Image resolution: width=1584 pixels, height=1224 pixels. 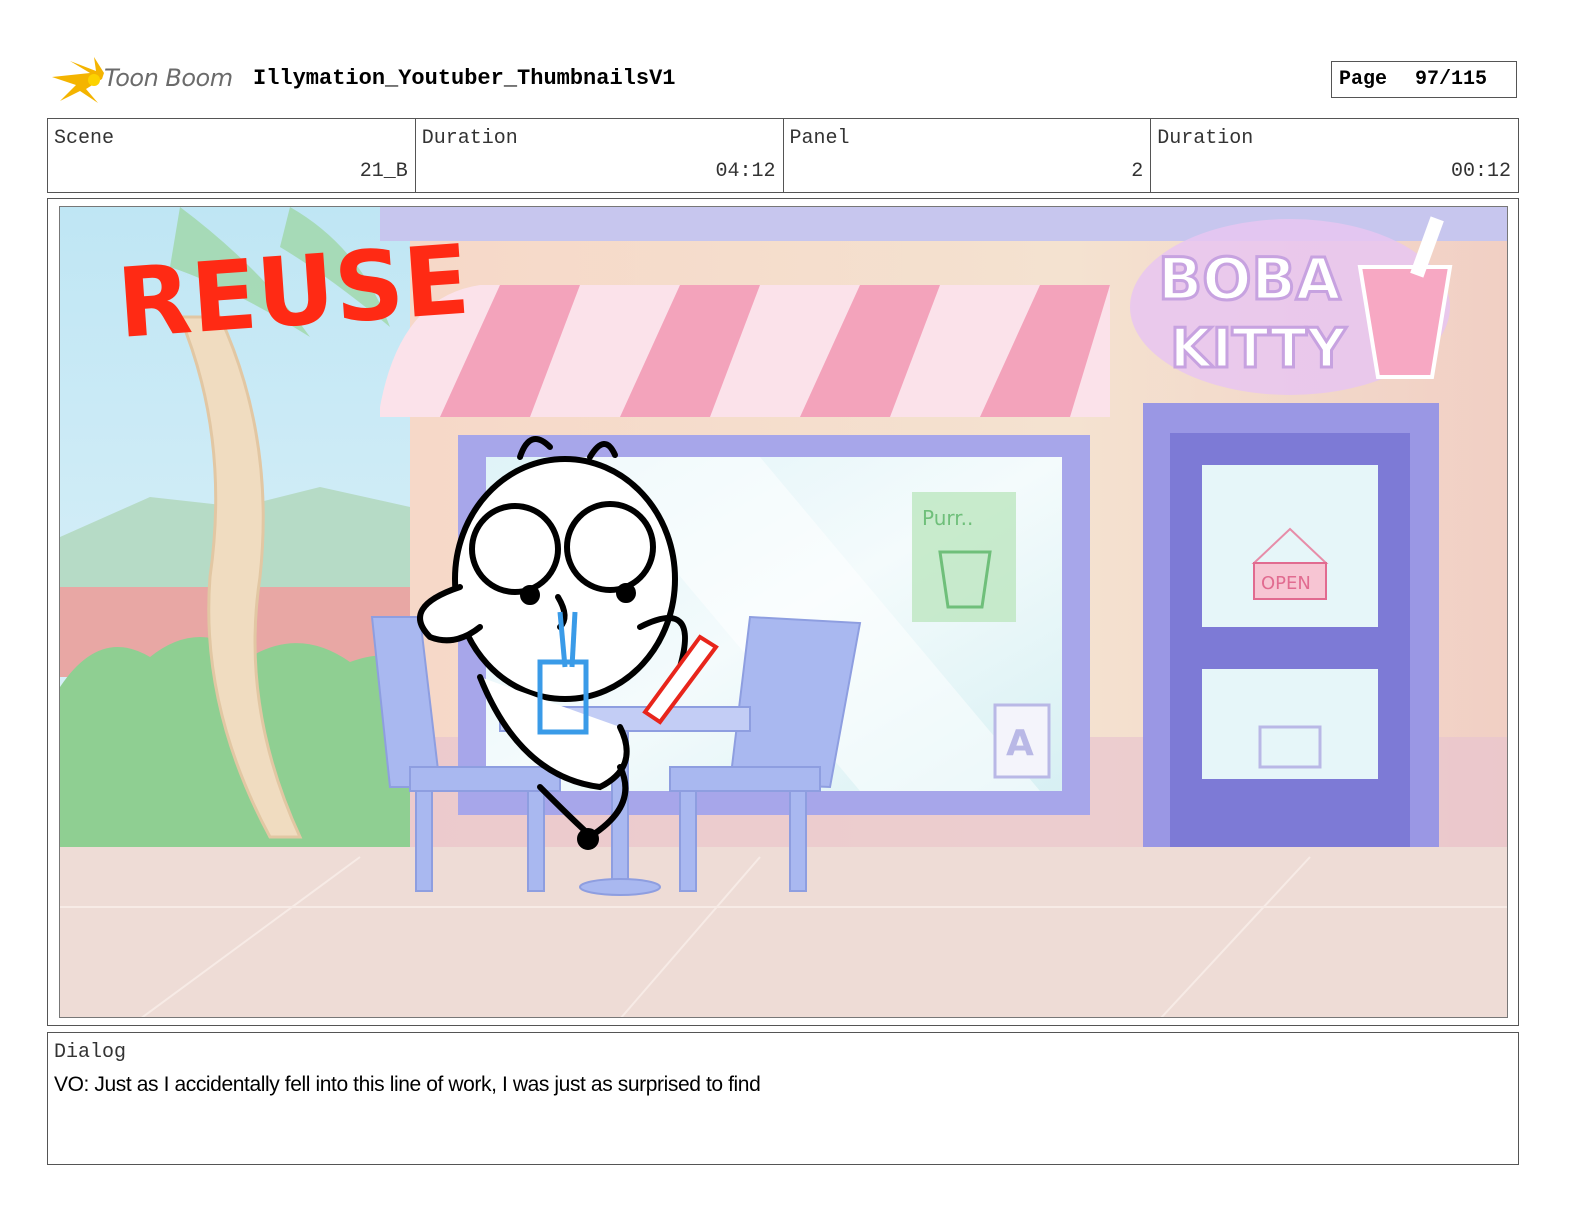 I want to click on striped-awning, so click(x=745, y=351).